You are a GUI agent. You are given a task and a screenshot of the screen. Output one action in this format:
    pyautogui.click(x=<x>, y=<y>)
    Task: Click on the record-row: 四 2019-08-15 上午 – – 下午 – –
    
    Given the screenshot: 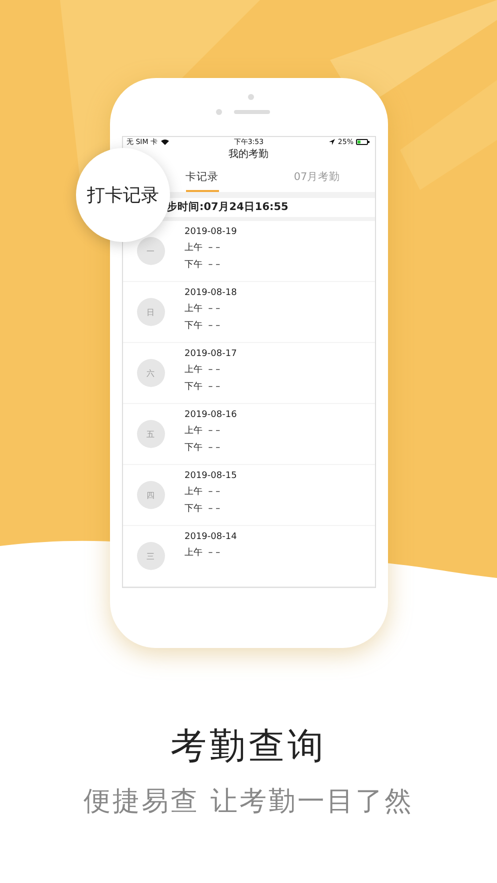 What is the action you would take?
    pyautogui.click(x=248, y=495)
    